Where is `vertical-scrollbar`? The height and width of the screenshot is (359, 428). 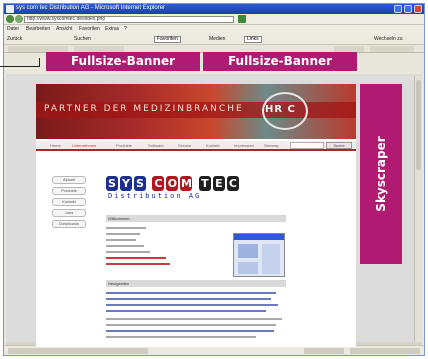
vertical-scrollbar is located at coordinates (418, 209).